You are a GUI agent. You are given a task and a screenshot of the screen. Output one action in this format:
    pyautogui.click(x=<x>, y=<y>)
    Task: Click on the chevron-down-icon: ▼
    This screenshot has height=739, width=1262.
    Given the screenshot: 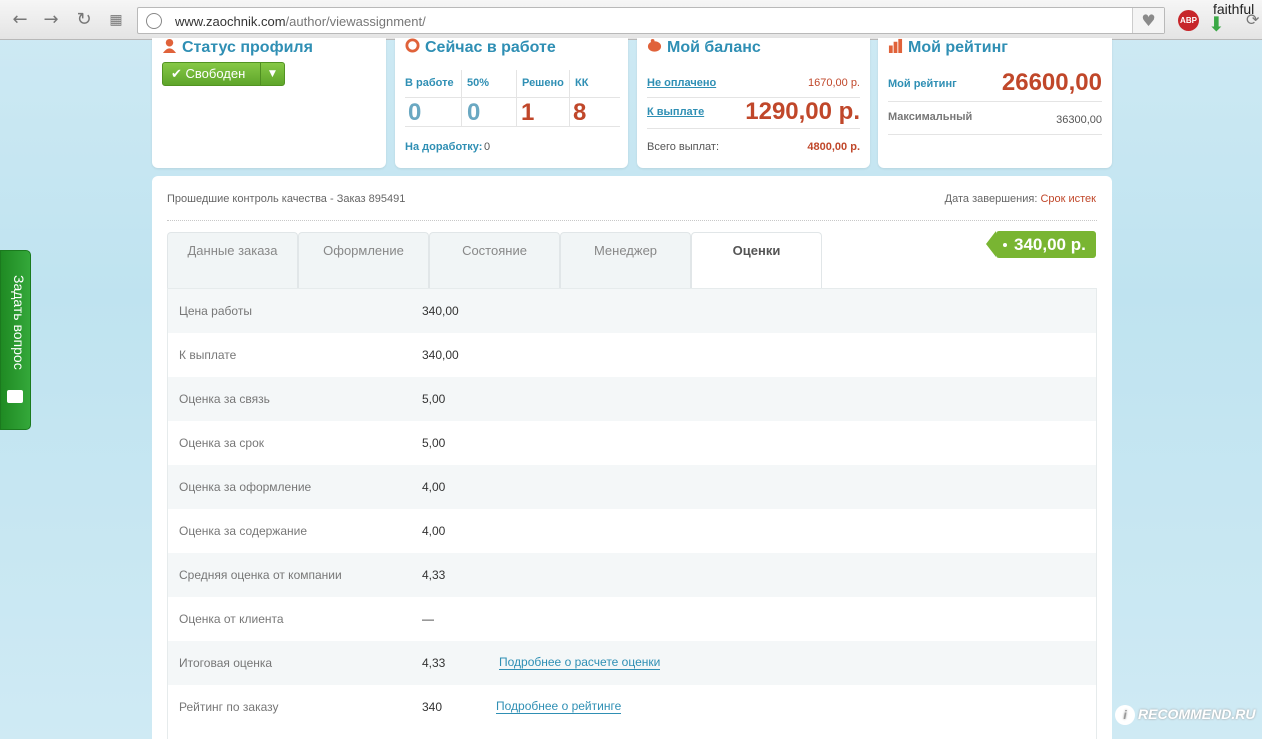 What is the action you would take?
    pyautogui.click(x=272, y=74)
    